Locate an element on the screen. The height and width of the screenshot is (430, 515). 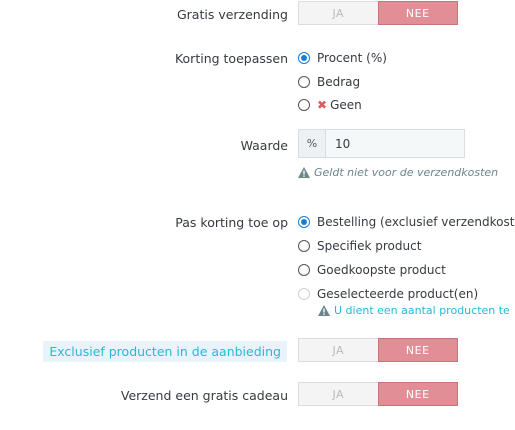
apply-cheapest-label: Goedkoopste product is located at coordinates (381, 270).